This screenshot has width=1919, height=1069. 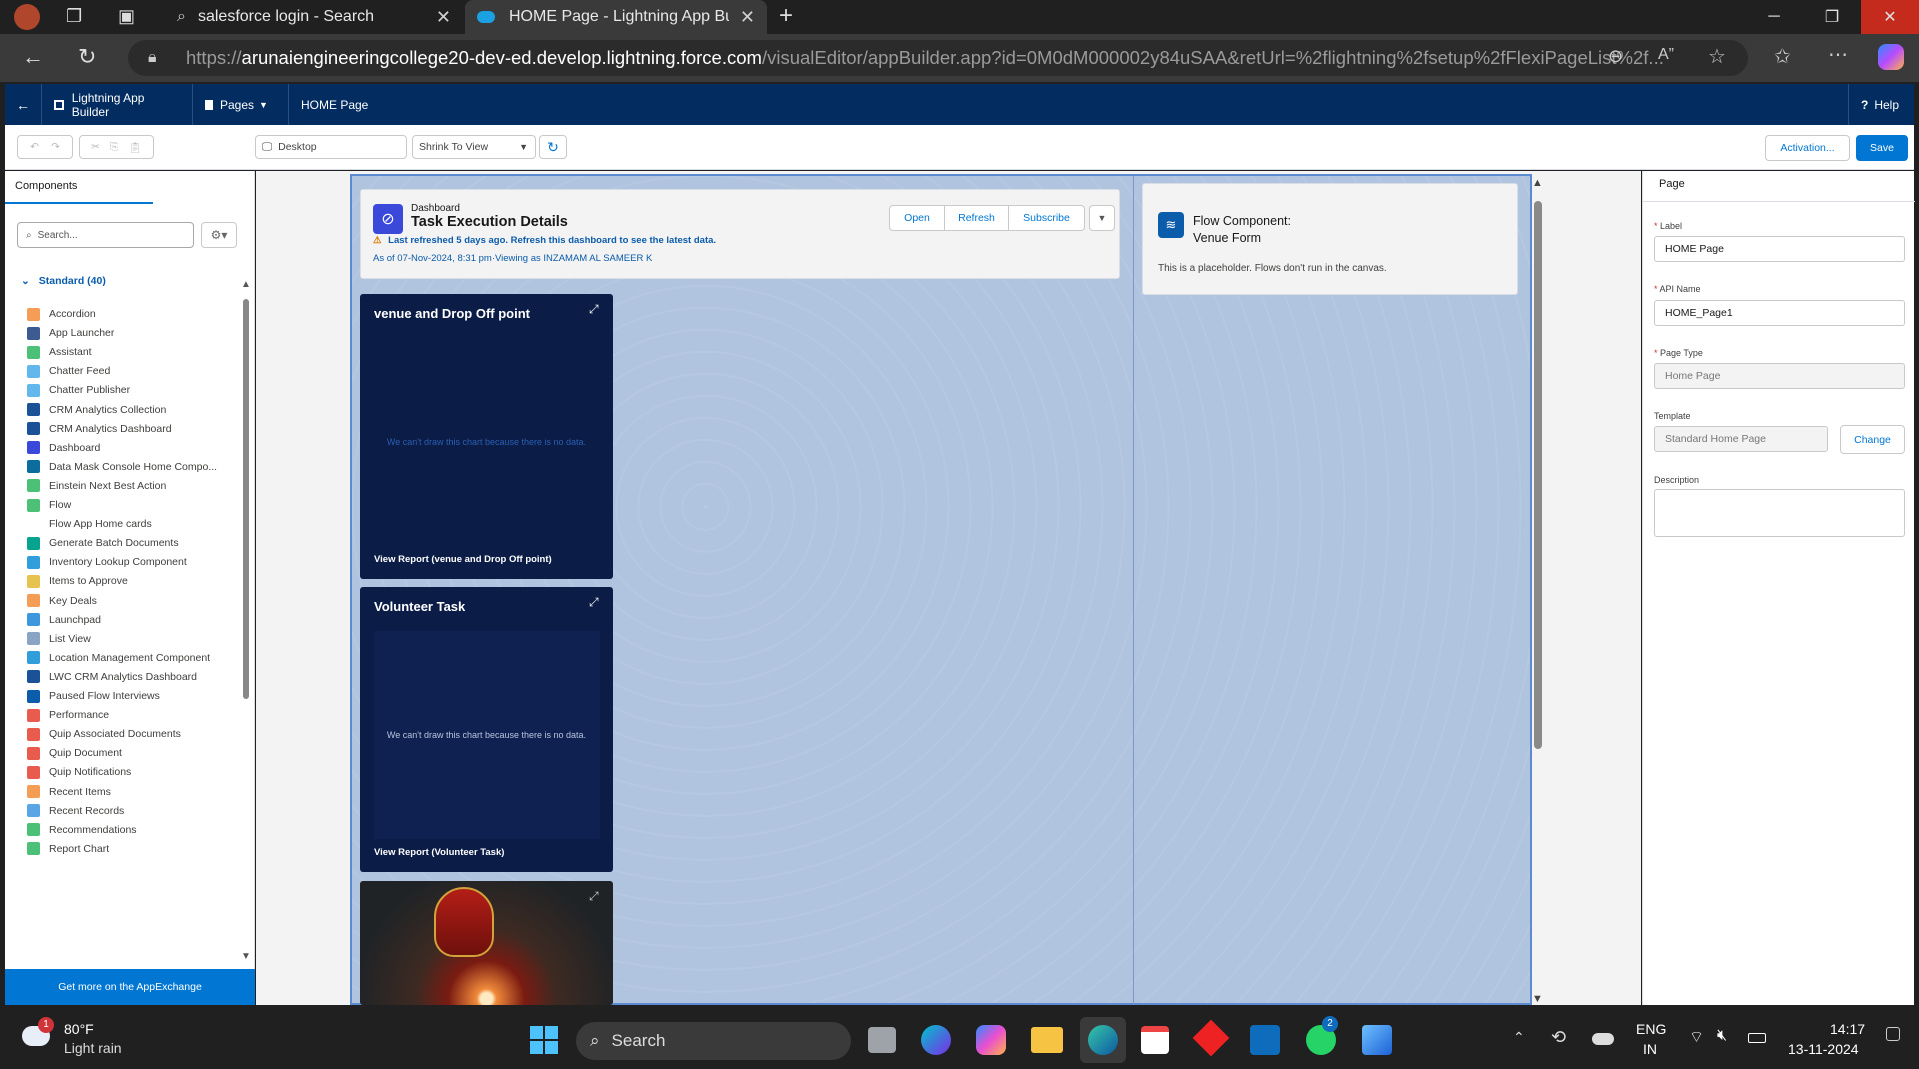 I want to click on description-textarea, so click(x=1779, y=513).